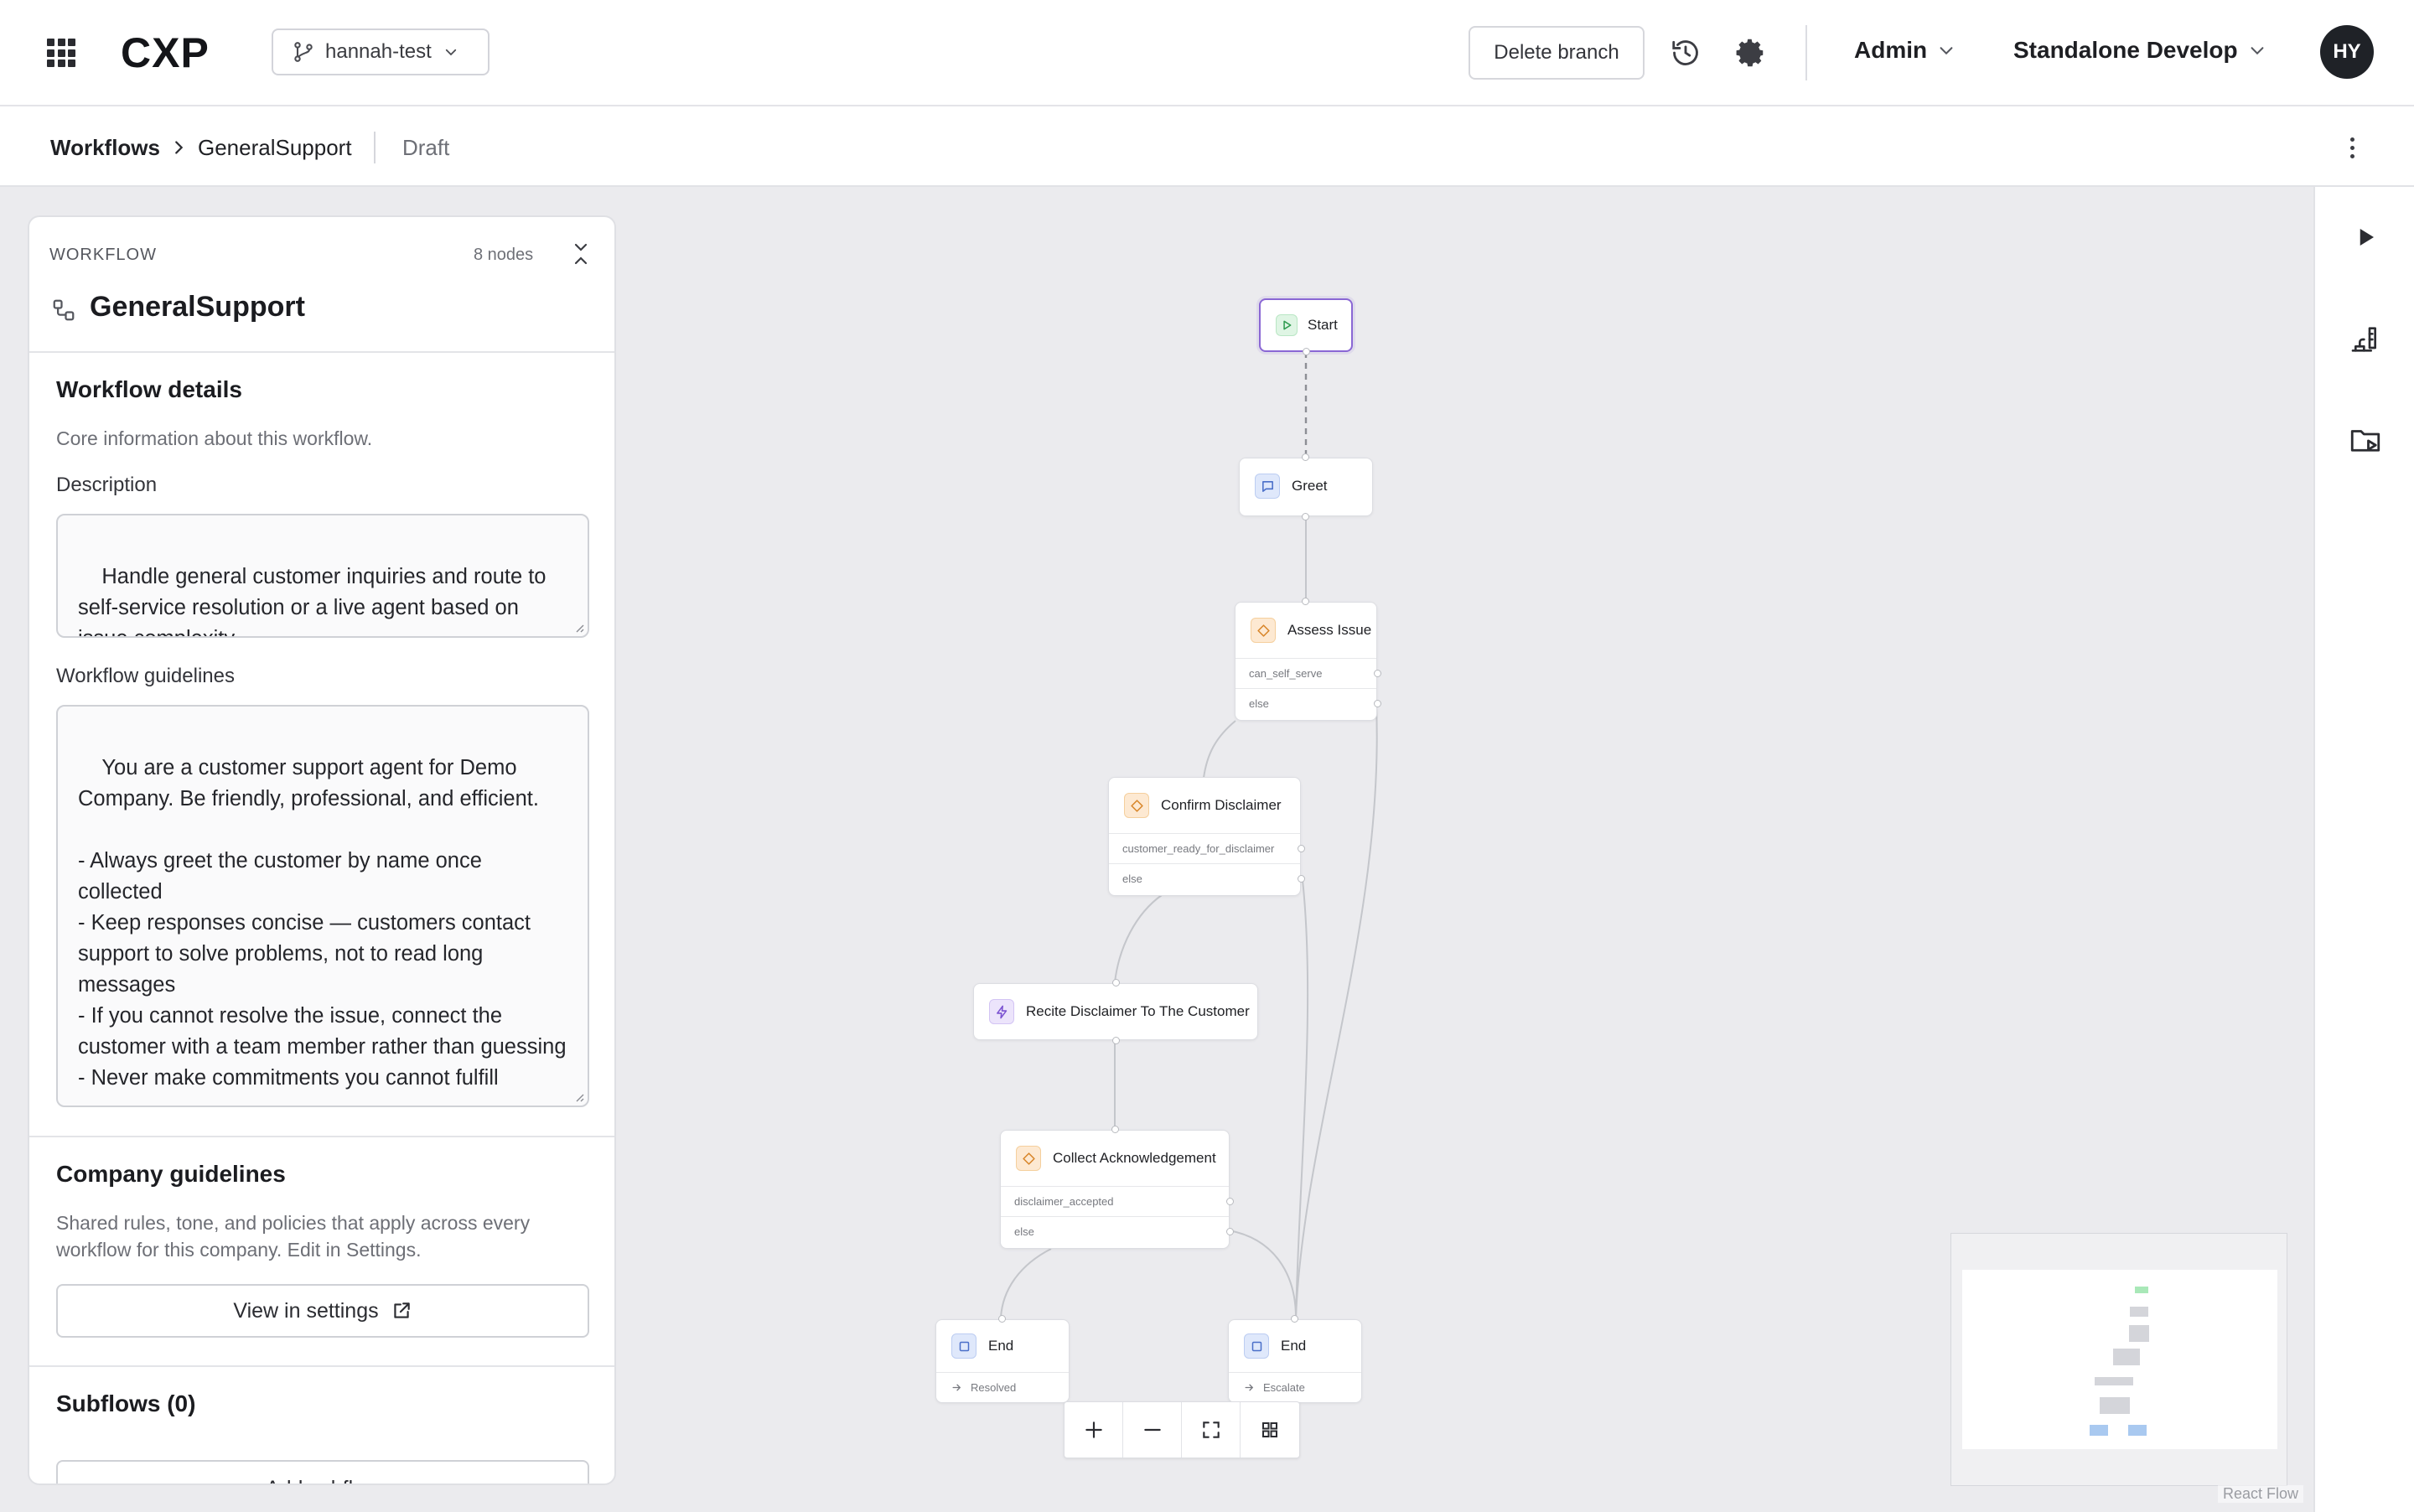 The image size is (2414, 1512). I want to click on history-icon, so click(1686, 52).